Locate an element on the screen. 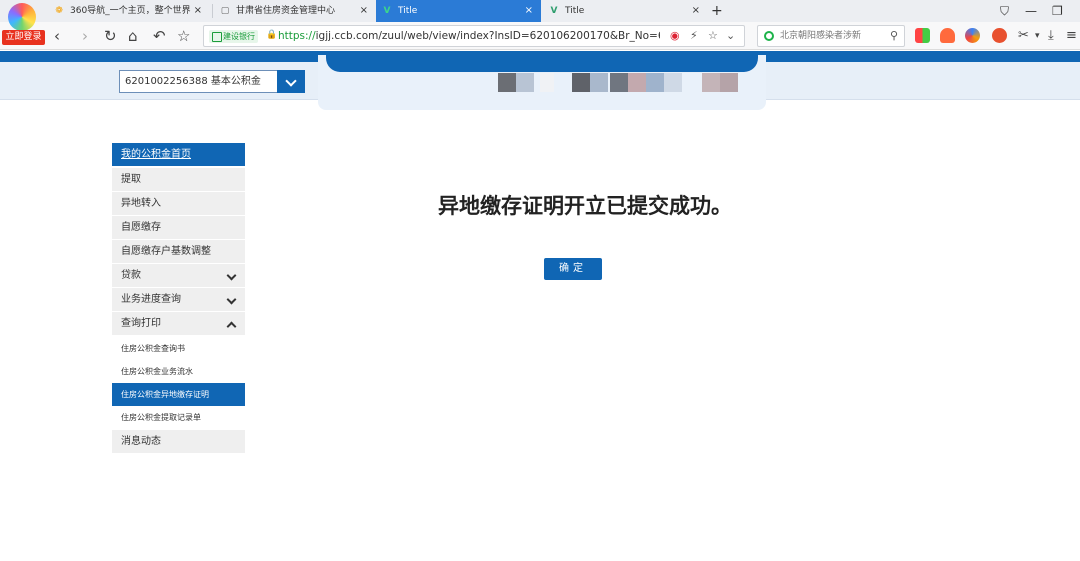 The image size is (1080, 561). browser-logo: 立即登录 is located at coordinates (23, 24).